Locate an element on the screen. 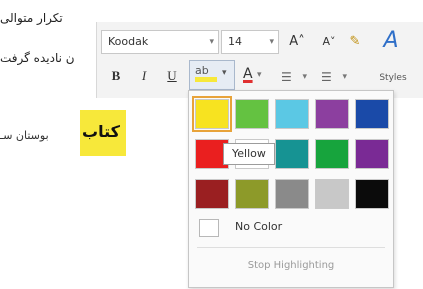 This screenshot has width=423, height=289. bullets-icon: ☰ is located at coordinates (286, 77).